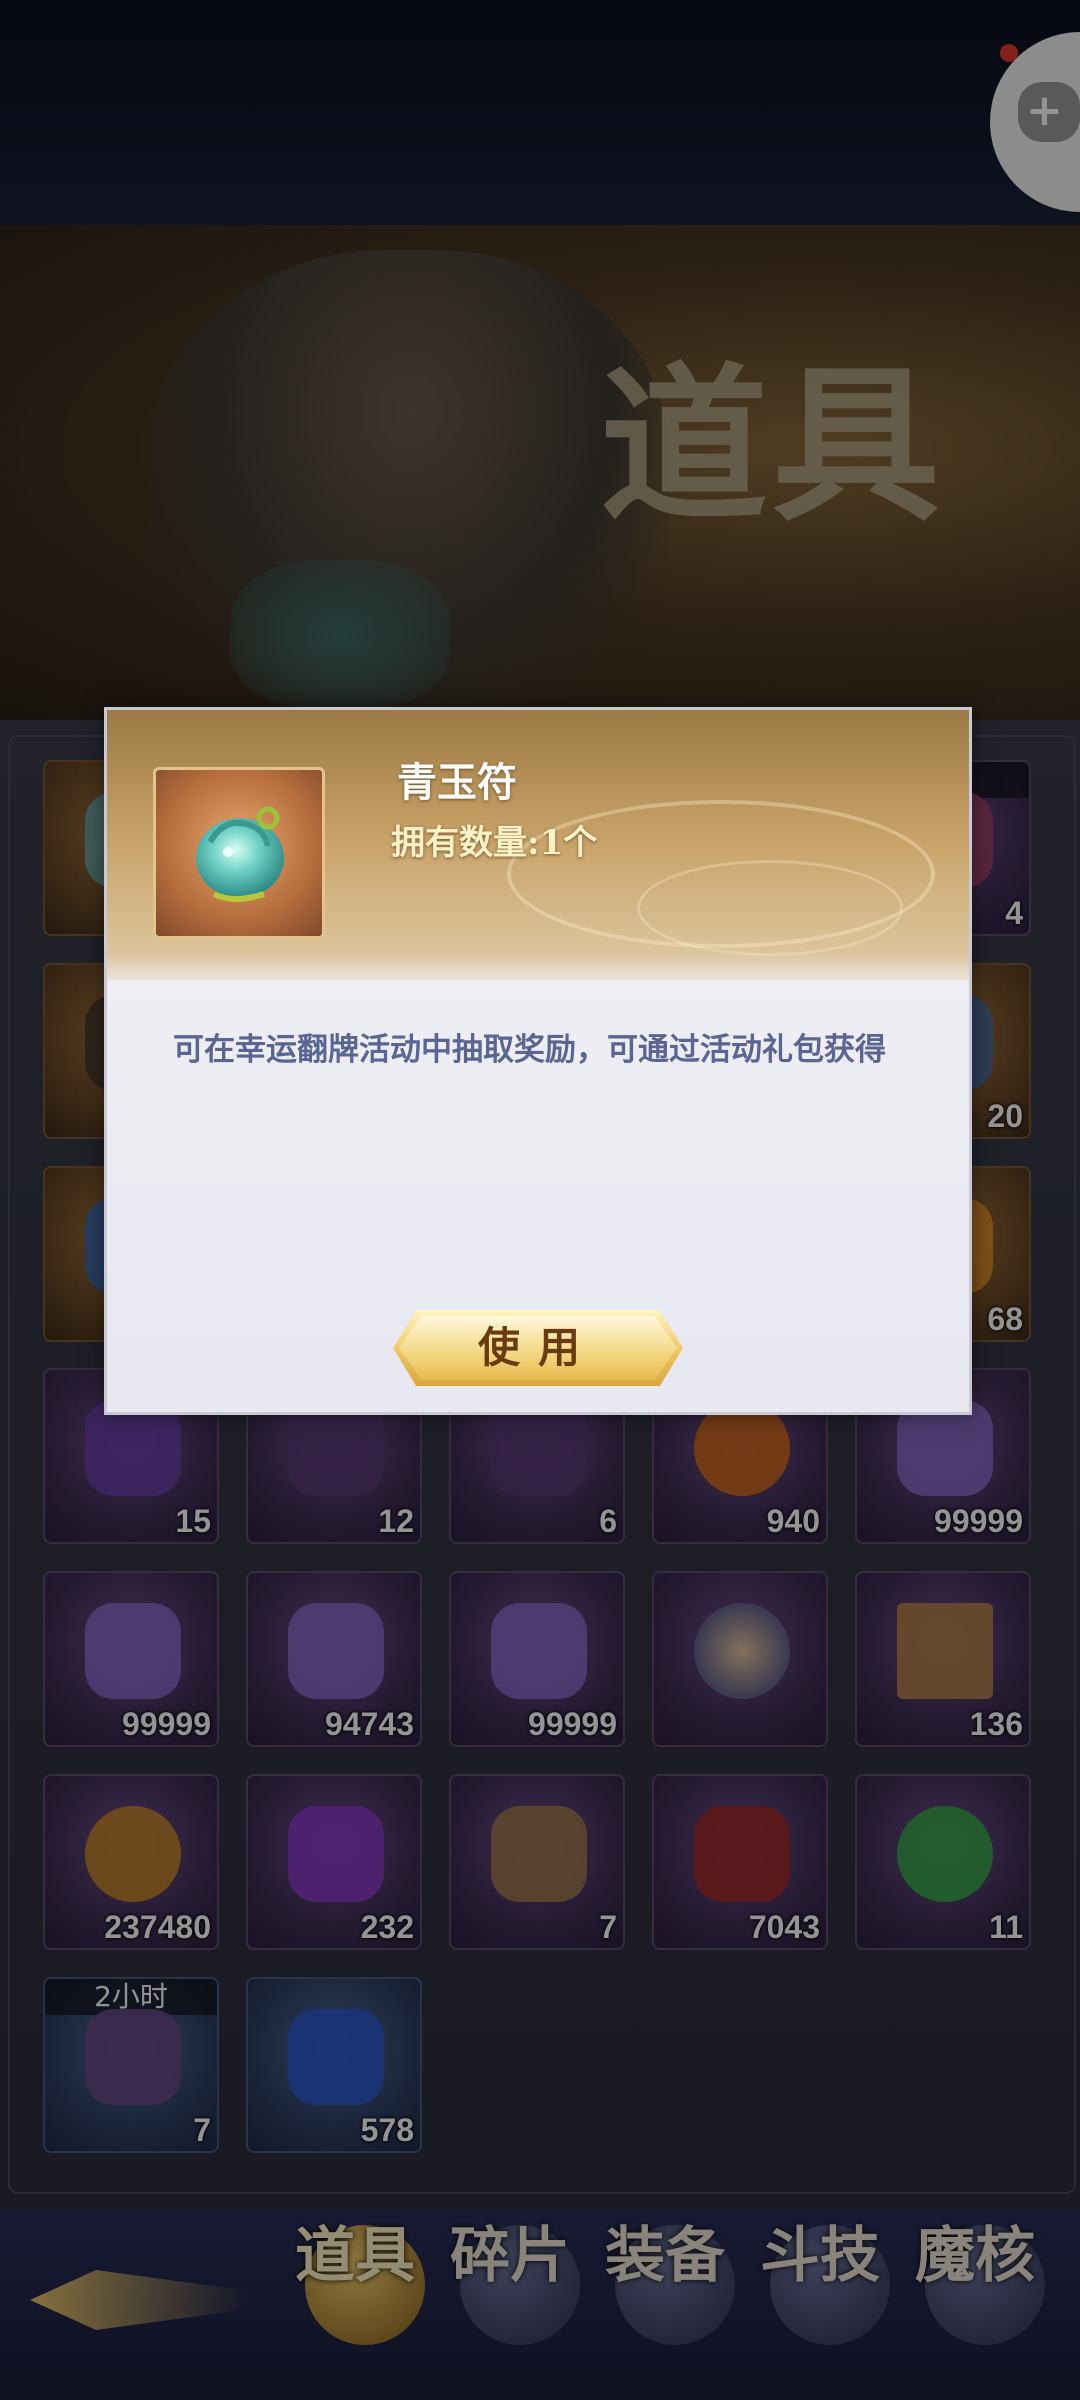 The width and height of the screenshot is (1080, 2400). I want to click on owned-quantity: 拥有数量:1个, so click(494, 843).